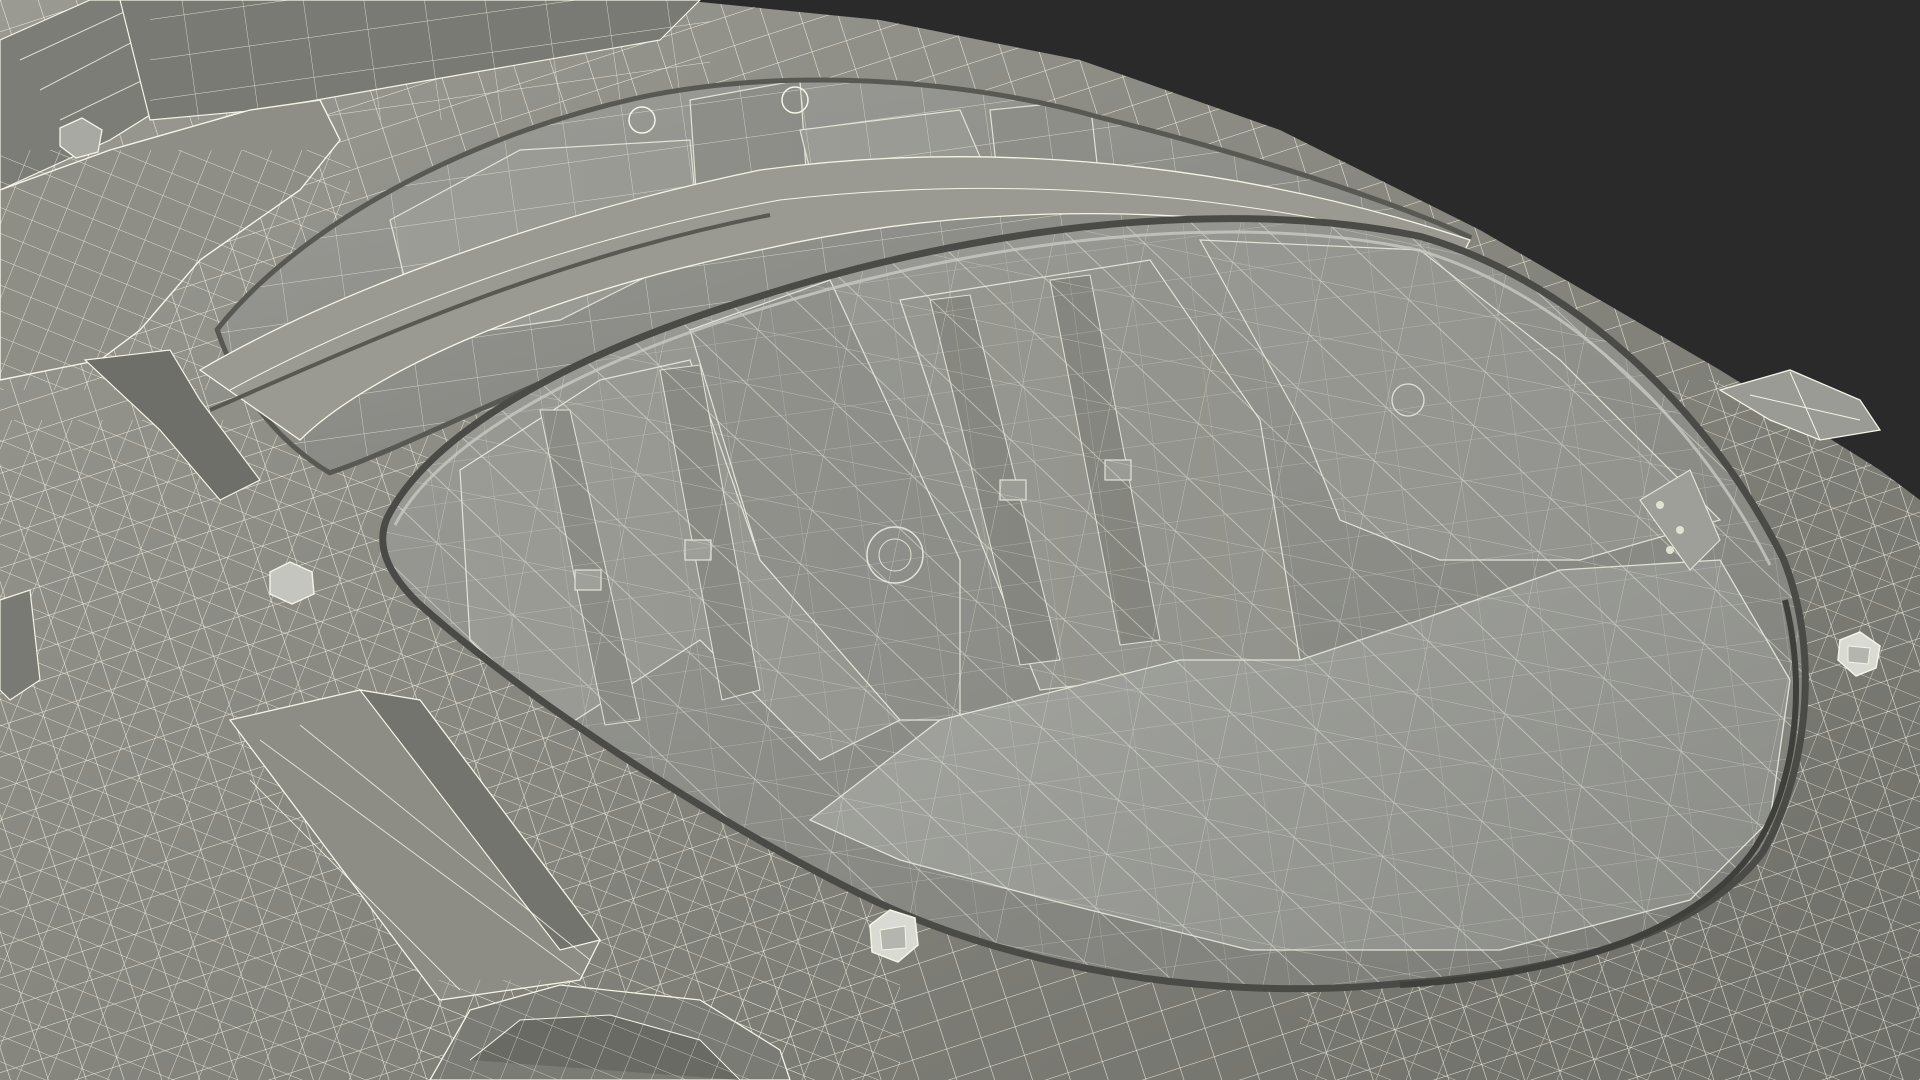  I want to click on lower-porthole, so click(610, 1030).